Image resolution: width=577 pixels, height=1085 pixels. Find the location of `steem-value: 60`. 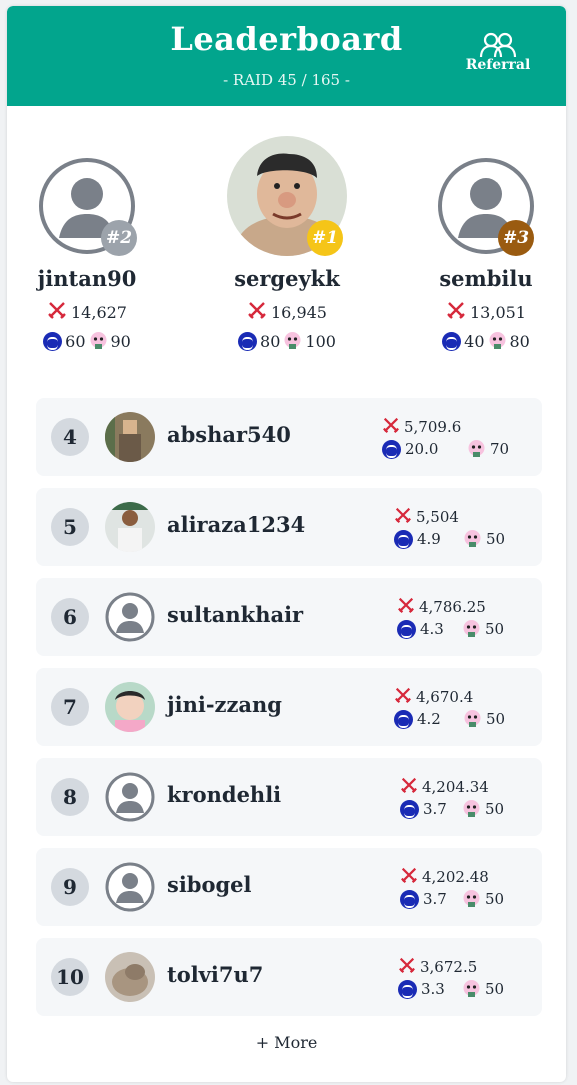

steem-value: 60 is located at coordinates (75, 341).